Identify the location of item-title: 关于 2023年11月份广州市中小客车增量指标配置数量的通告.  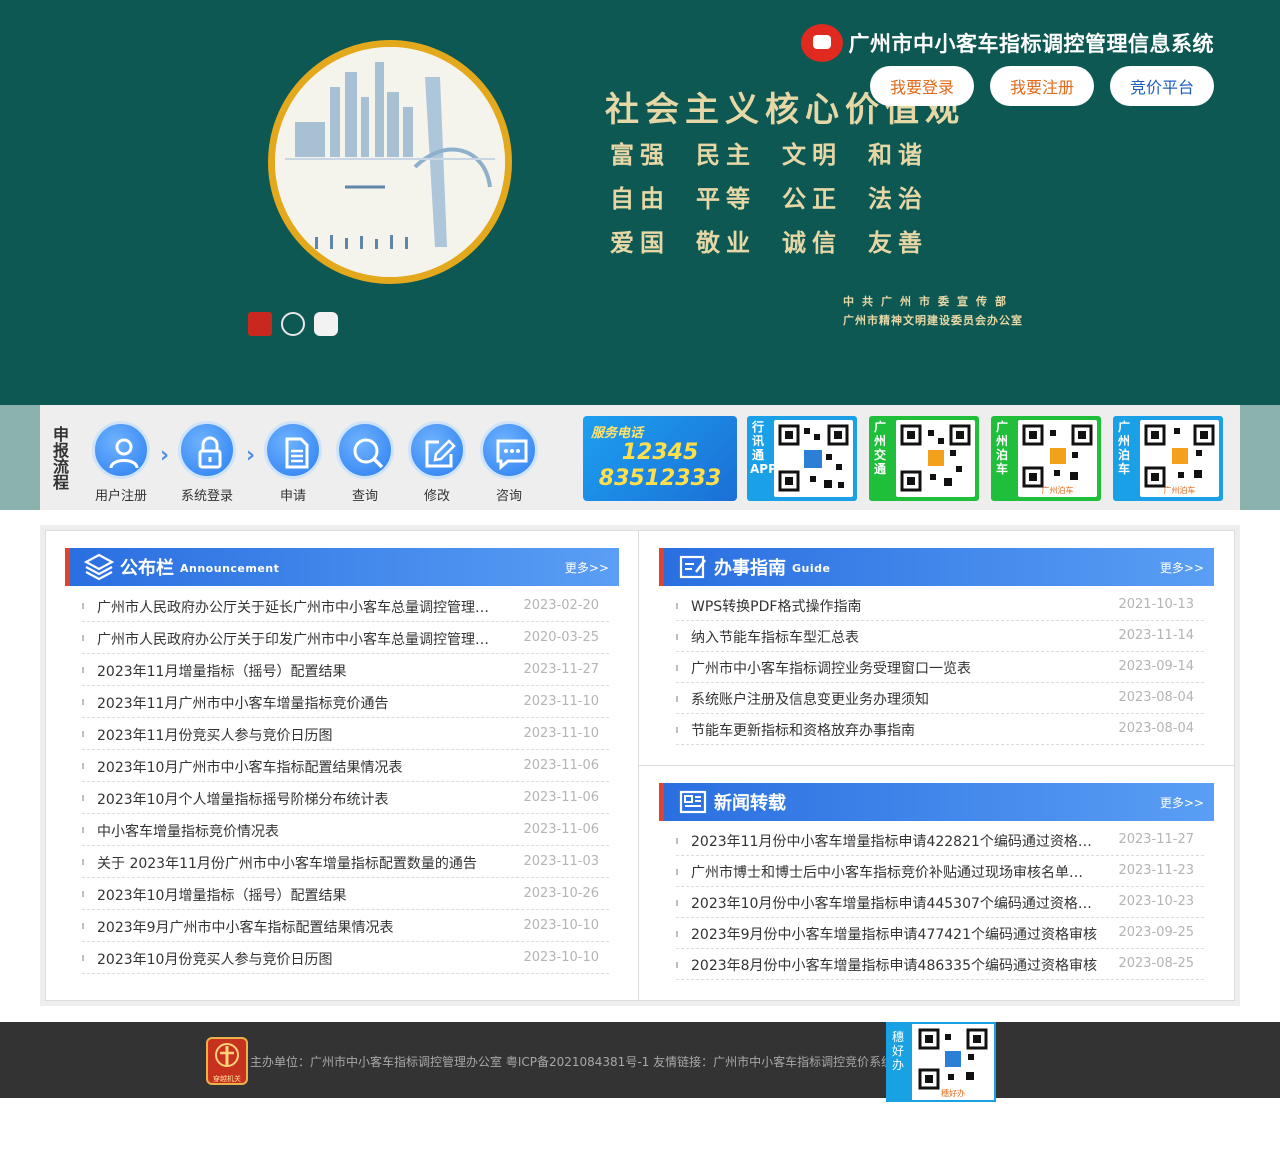
(287, 864).